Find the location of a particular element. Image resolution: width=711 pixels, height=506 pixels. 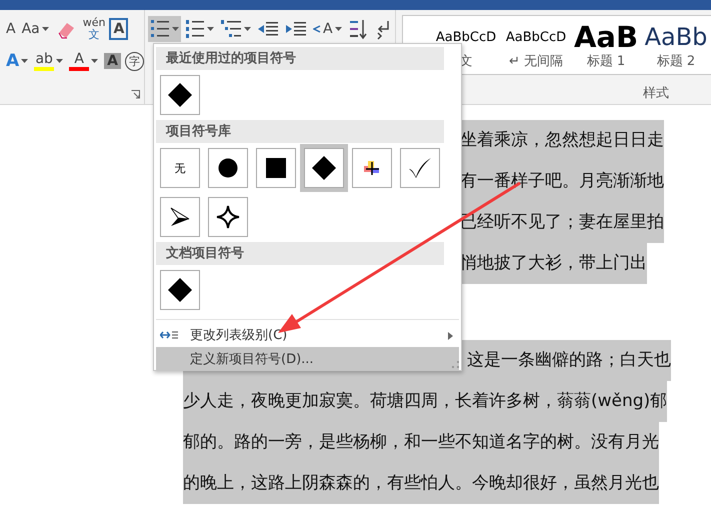

section-header: 最近使用过的项目符号 is located at coordinates (300, 58).